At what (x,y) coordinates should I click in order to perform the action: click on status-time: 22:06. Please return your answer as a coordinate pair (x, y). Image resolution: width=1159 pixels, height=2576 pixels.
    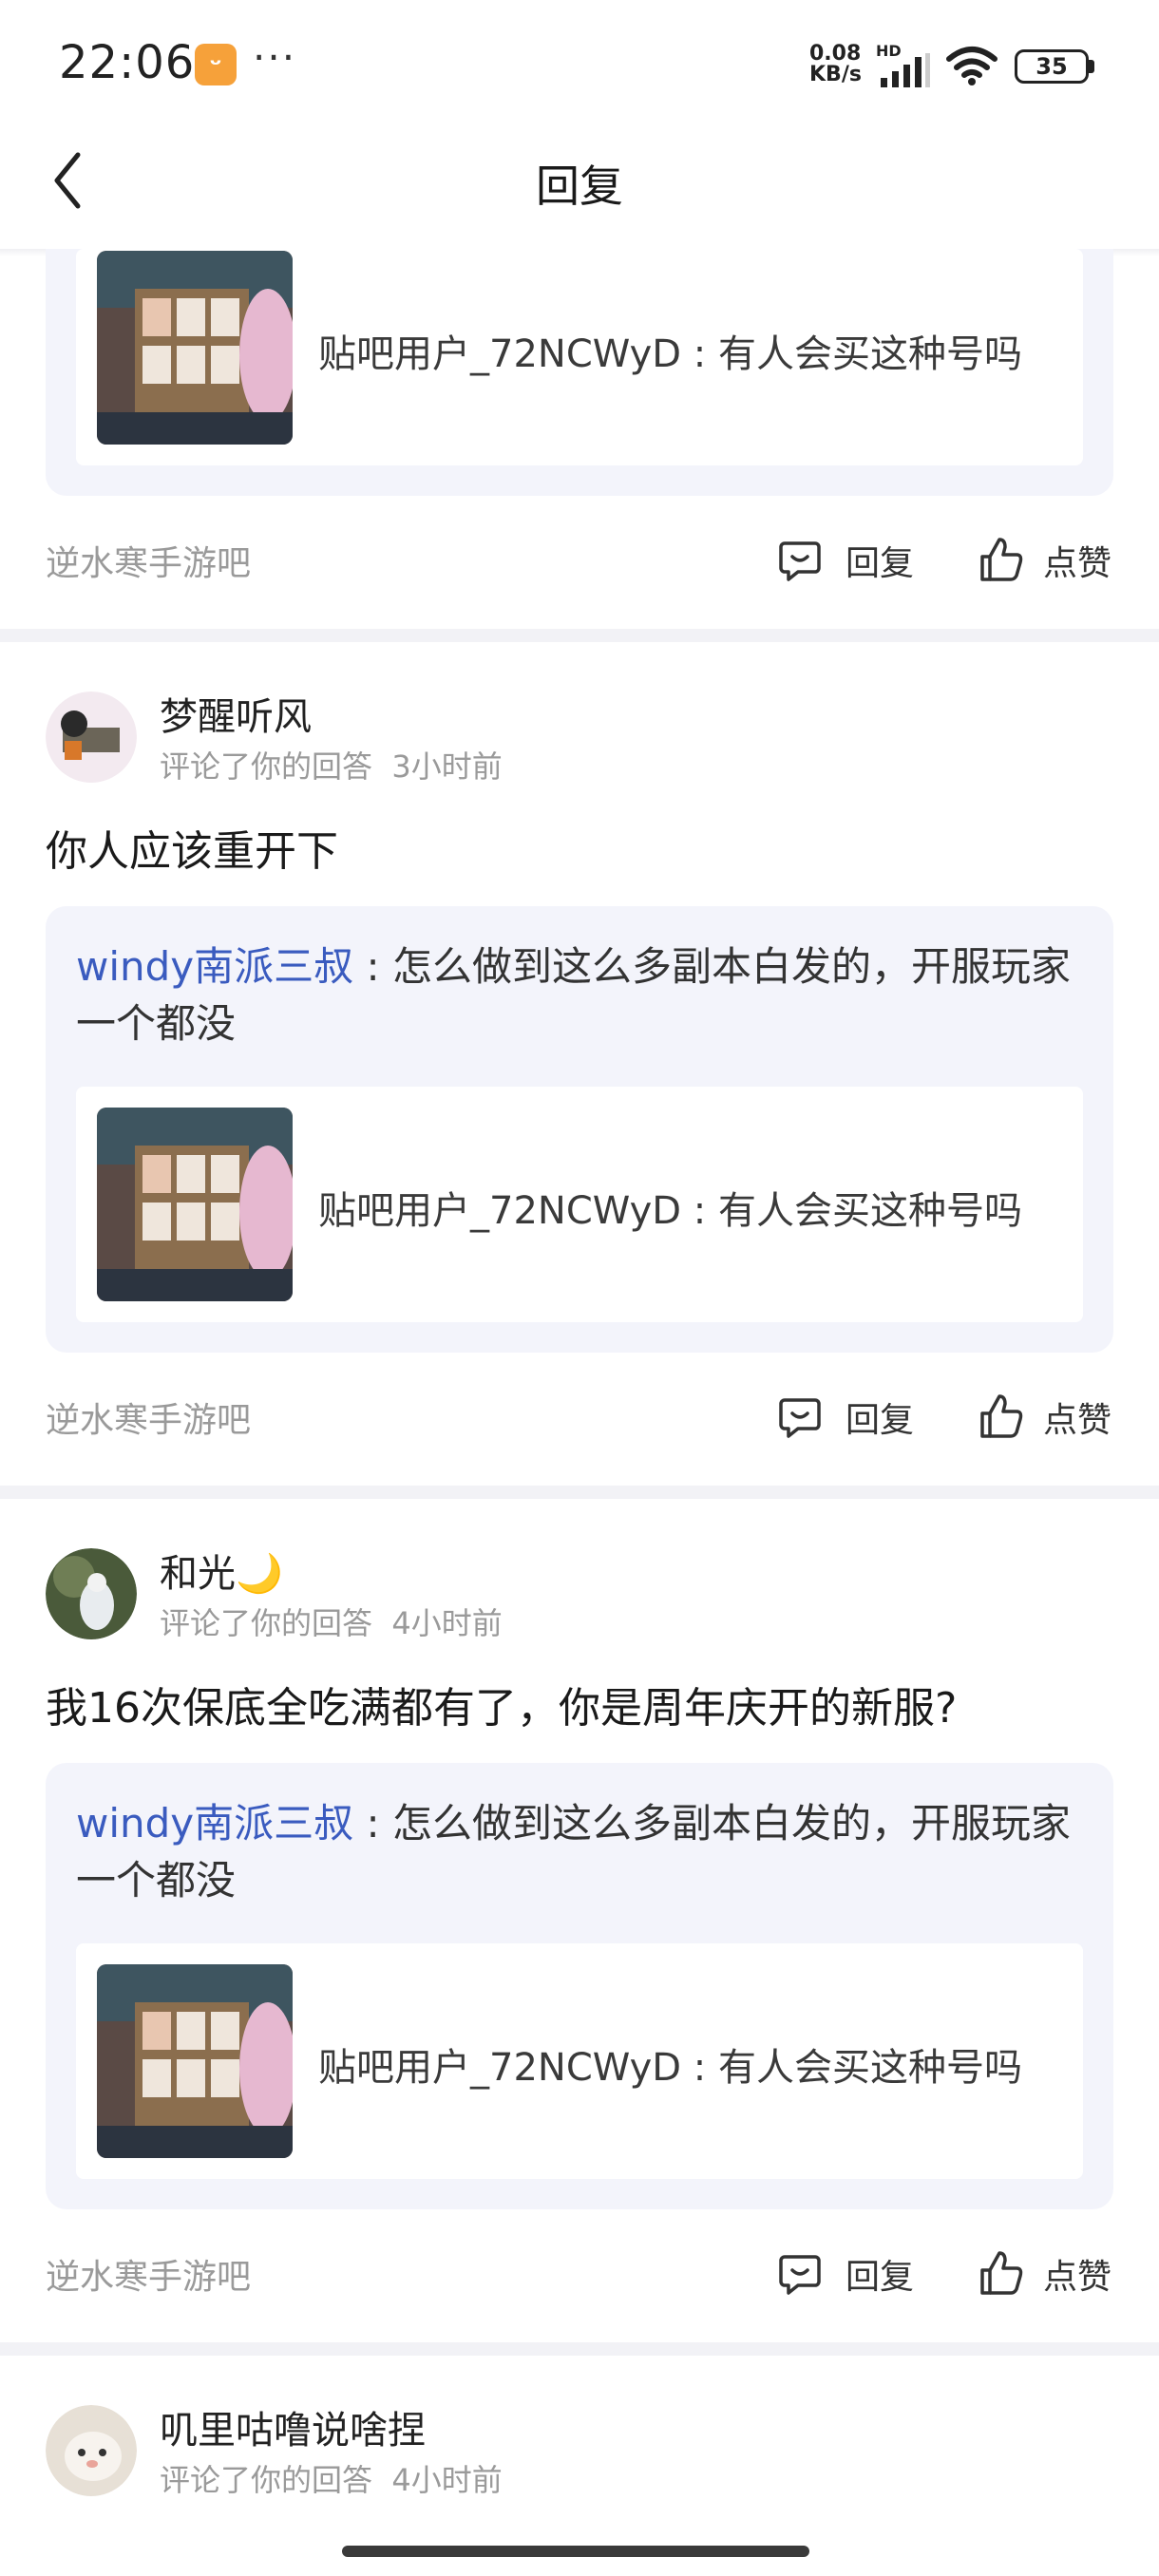
    Looking at the image, I should click on (127, 62).